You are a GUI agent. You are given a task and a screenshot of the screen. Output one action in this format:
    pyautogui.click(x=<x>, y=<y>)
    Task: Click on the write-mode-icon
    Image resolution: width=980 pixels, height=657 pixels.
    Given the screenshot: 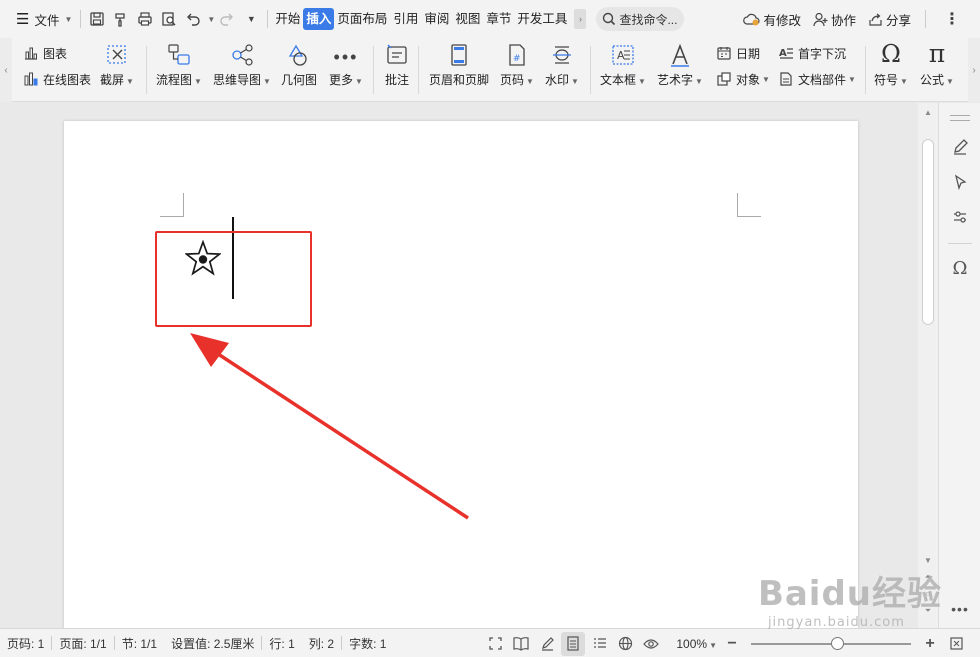 What is the action you would take?
    pyautogui.click(x=547, y=644)
    